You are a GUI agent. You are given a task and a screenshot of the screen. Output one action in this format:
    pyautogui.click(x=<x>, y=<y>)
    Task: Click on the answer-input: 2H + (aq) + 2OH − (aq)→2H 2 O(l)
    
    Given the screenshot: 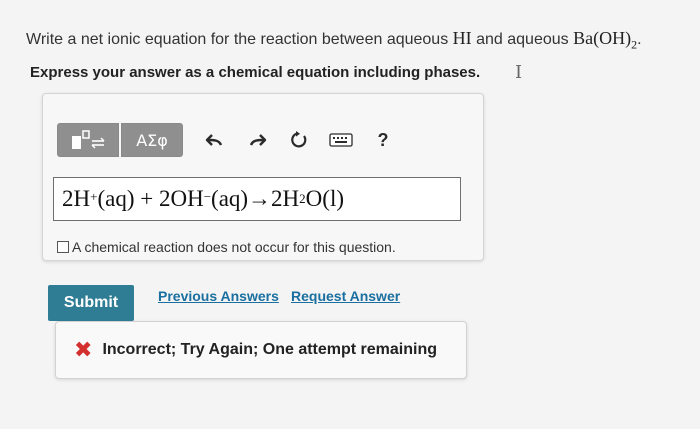 What is the action you would take?
    pyautogui.click(x=257, y=199)
    